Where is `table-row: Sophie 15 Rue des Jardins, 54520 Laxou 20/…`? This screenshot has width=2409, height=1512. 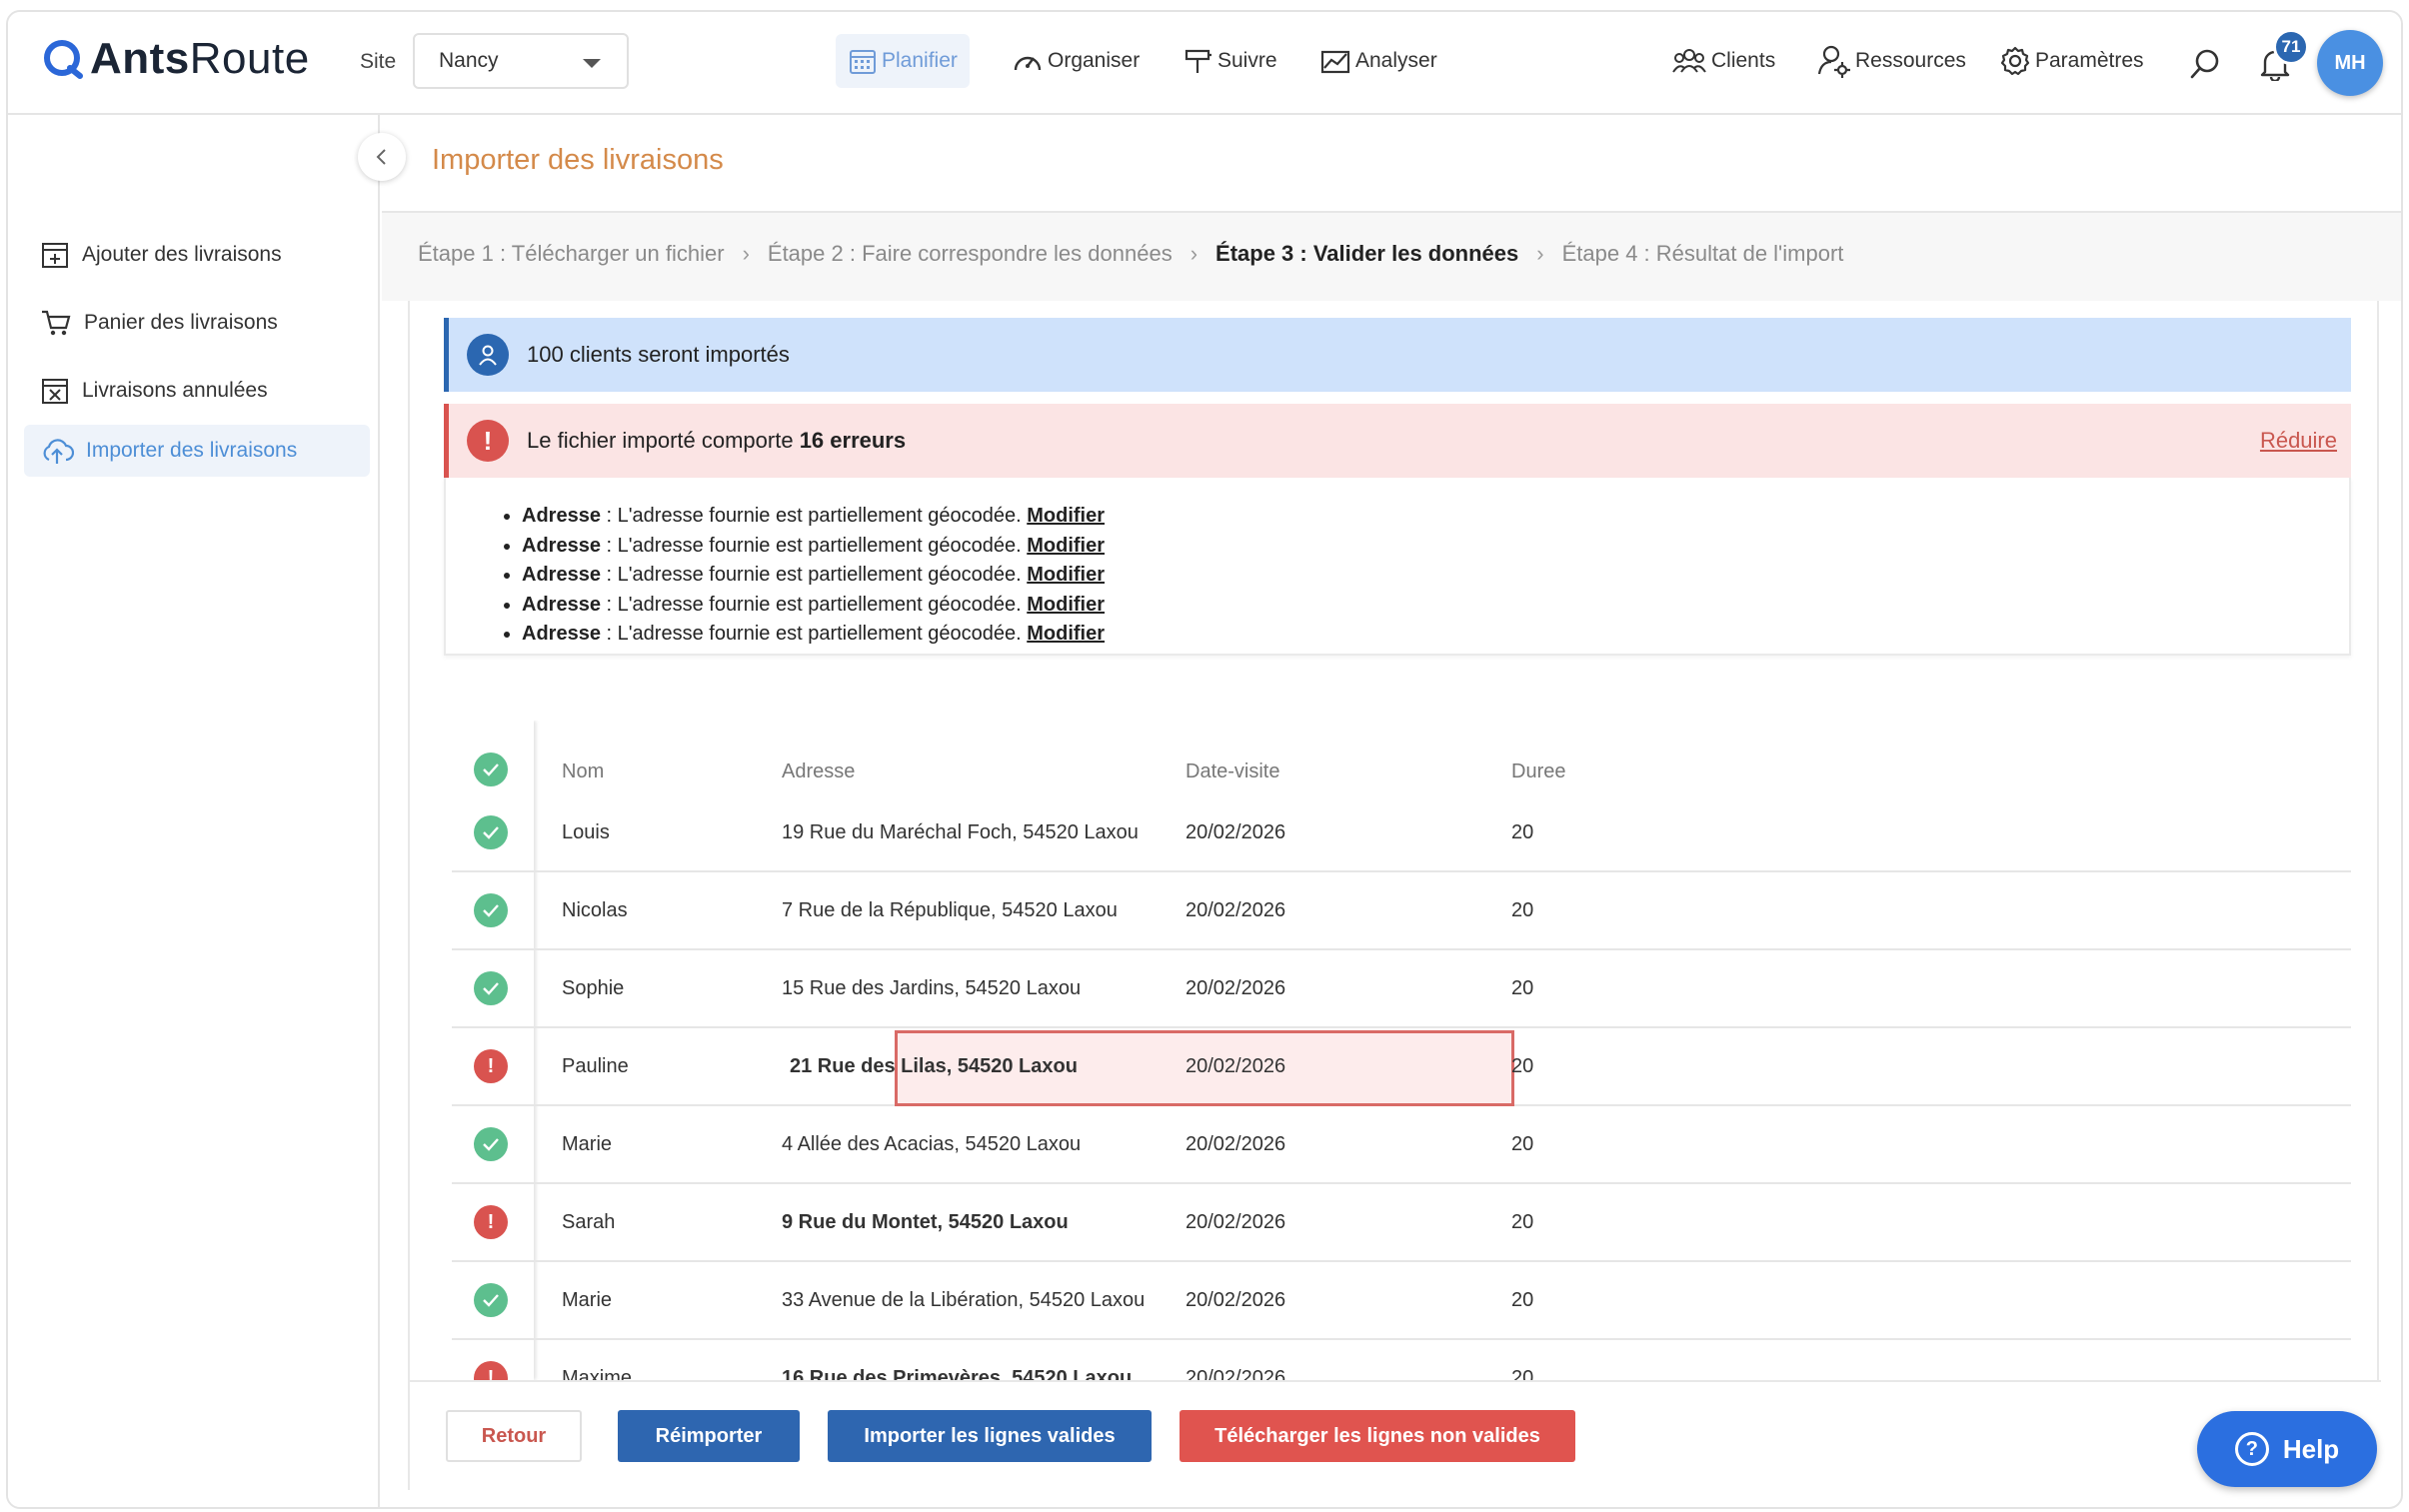 table-row: Sophie 15 Rue des Jardins, 54520 Laxou 20/… is located at coordinates (1401, 989).